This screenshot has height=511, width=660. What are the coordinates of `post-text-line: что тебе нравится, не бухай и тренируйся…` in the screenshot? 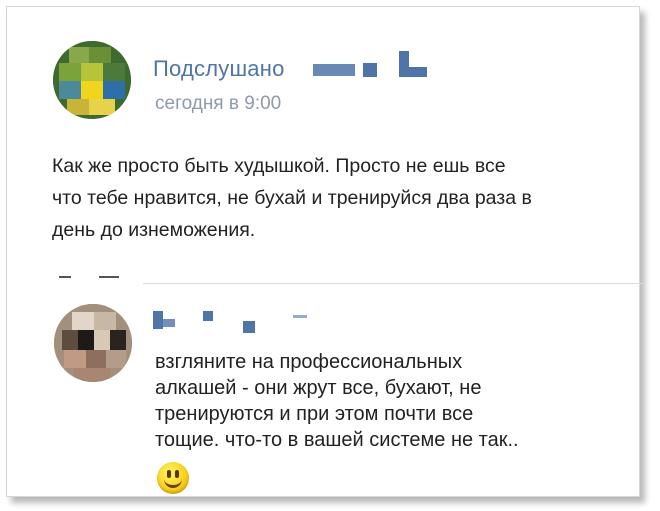 It's located at (292, 198).